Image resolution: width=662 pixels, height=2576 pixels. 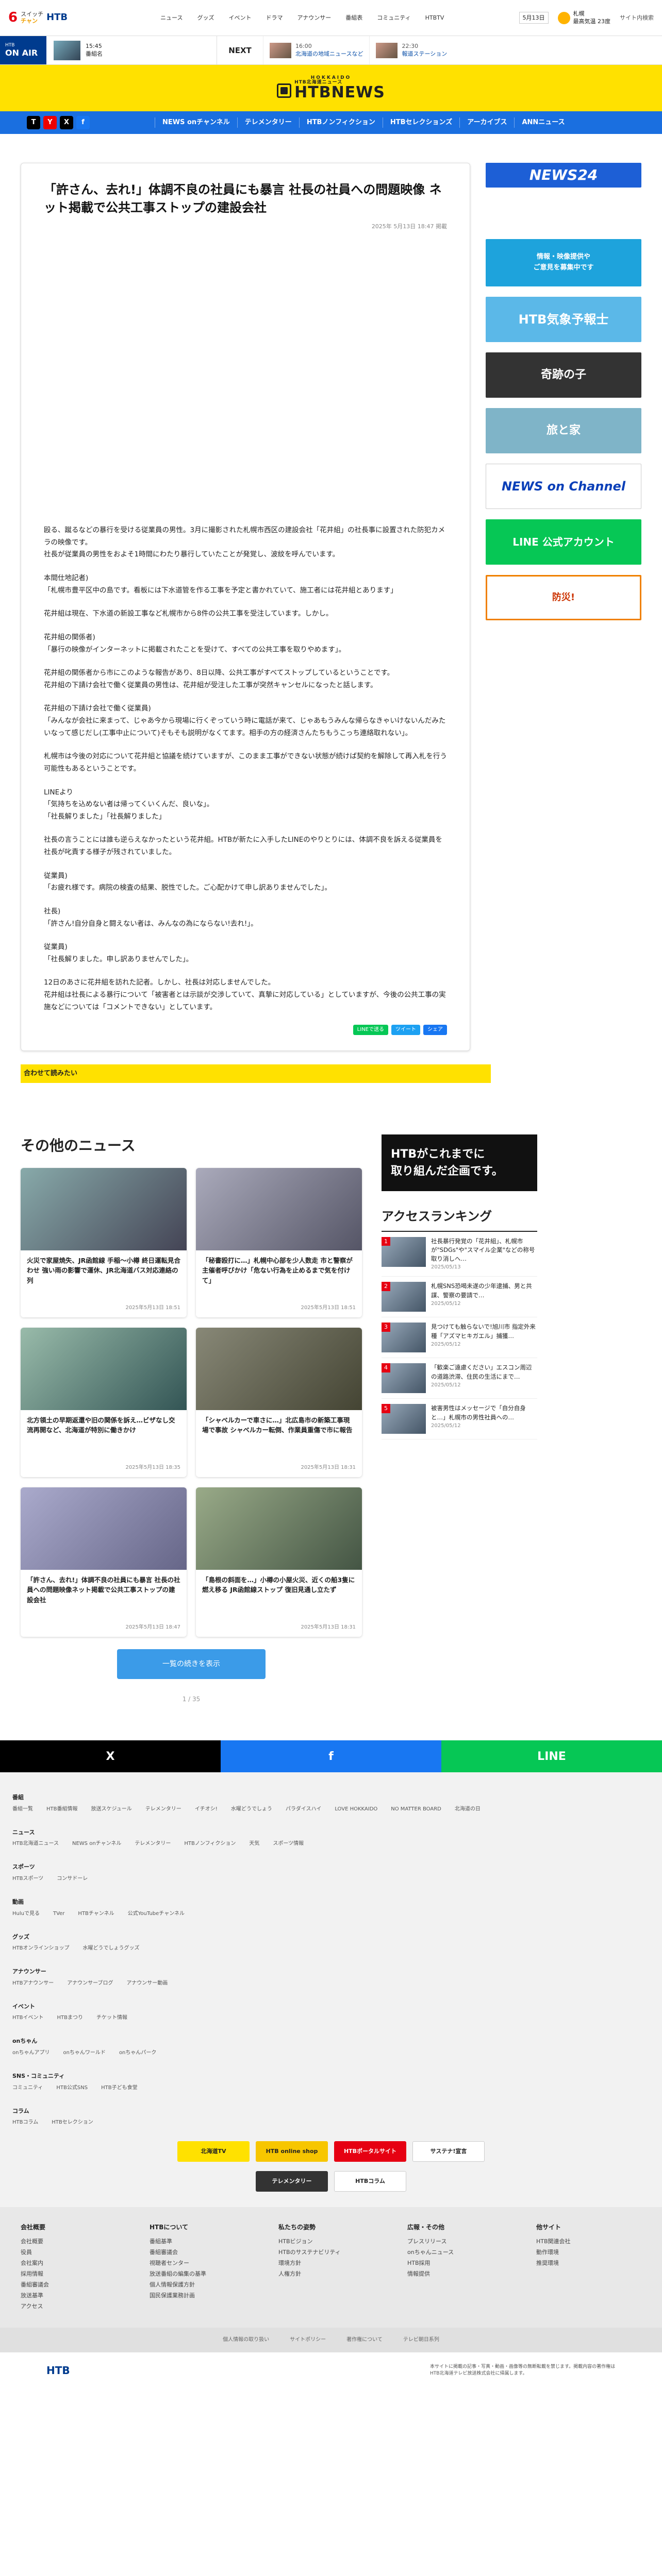 I want to click on line-account-banner: LINE 公式アカウント, so click(x=563, y=542).